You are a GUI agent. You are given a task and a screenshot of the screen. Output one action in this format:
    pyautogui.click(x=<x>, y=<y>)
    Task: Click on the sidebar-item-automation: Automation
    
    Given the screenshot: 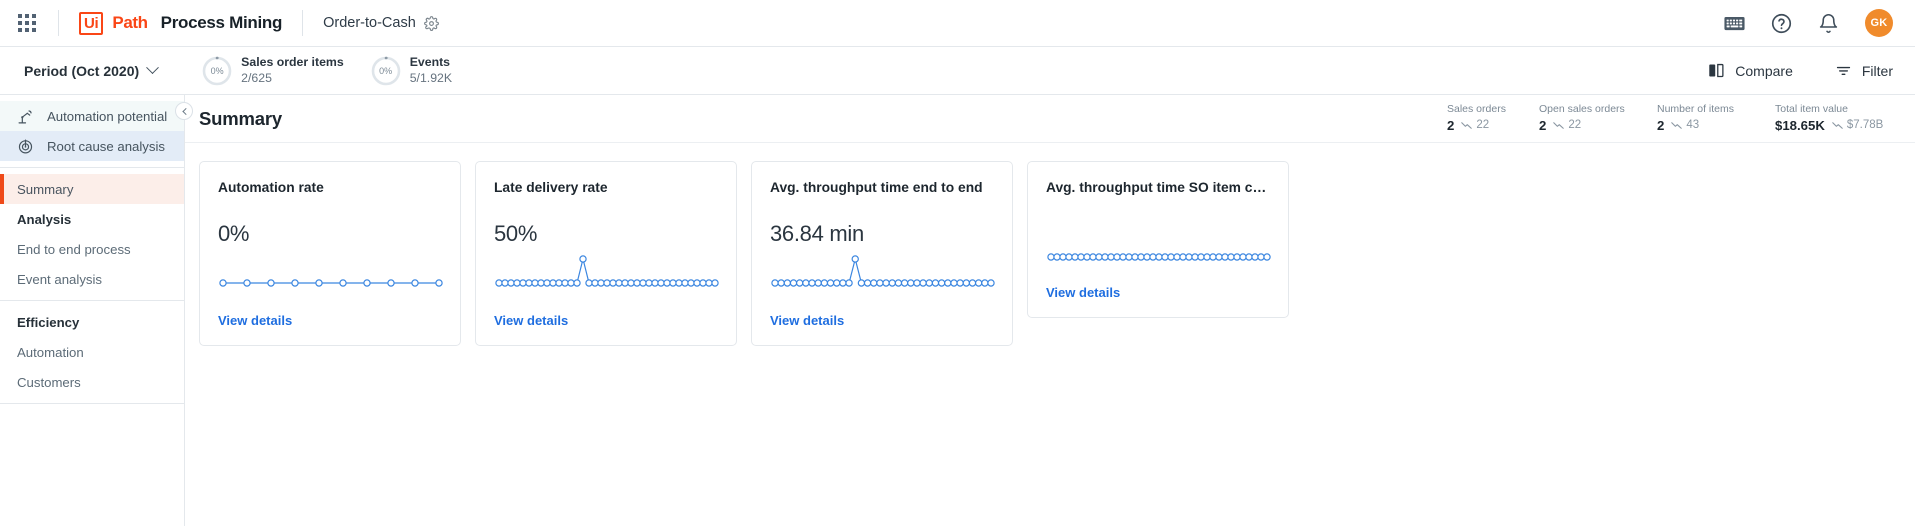 What is the action you would take?
    pyautogui.click(x=92, y=352)
    